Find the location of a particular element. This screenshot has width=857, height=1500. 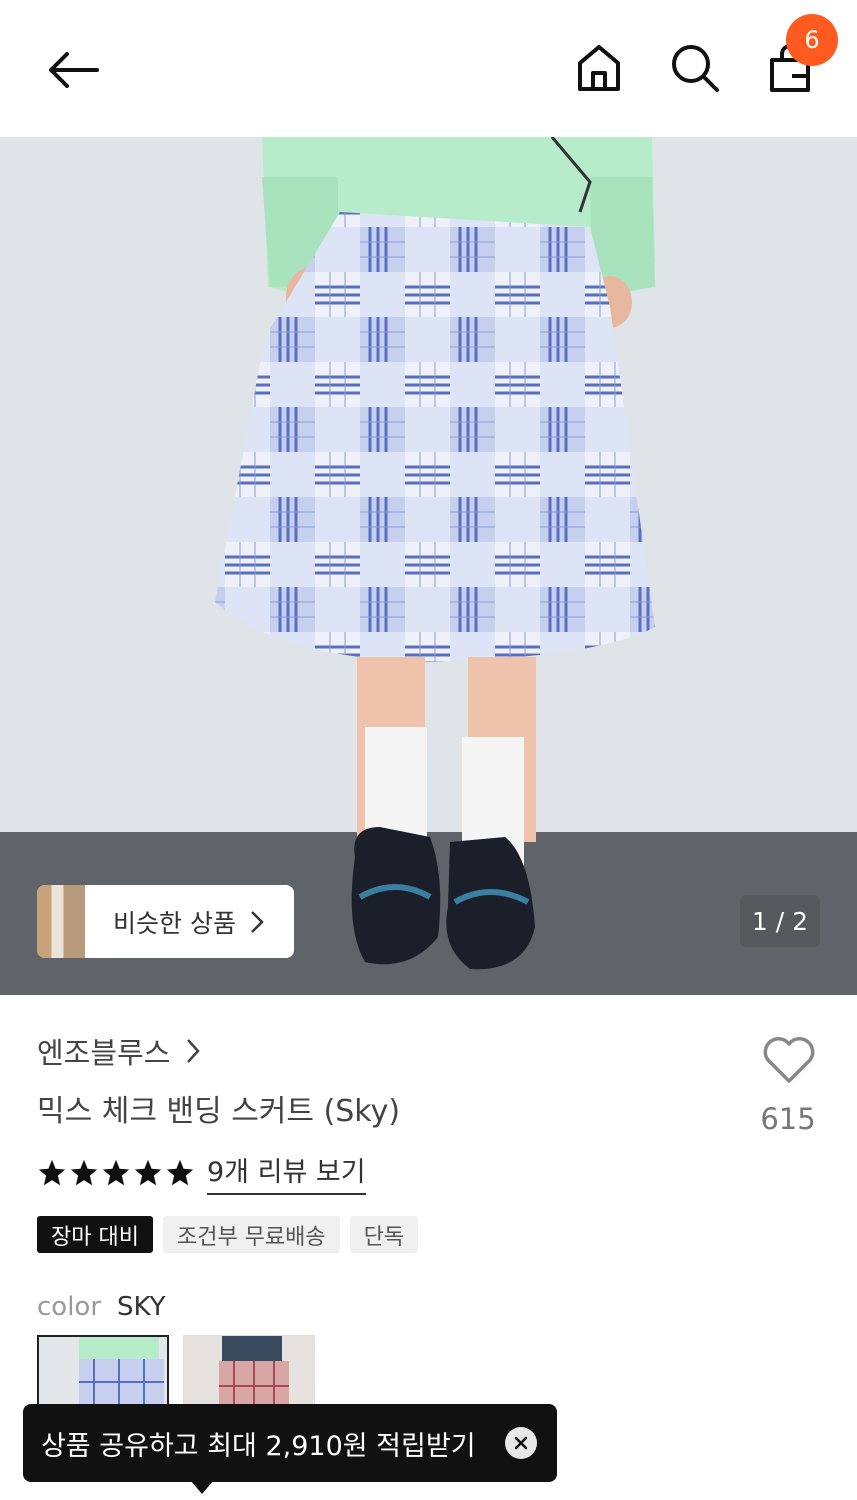

close-icon is located at coordinates (521, 1443).